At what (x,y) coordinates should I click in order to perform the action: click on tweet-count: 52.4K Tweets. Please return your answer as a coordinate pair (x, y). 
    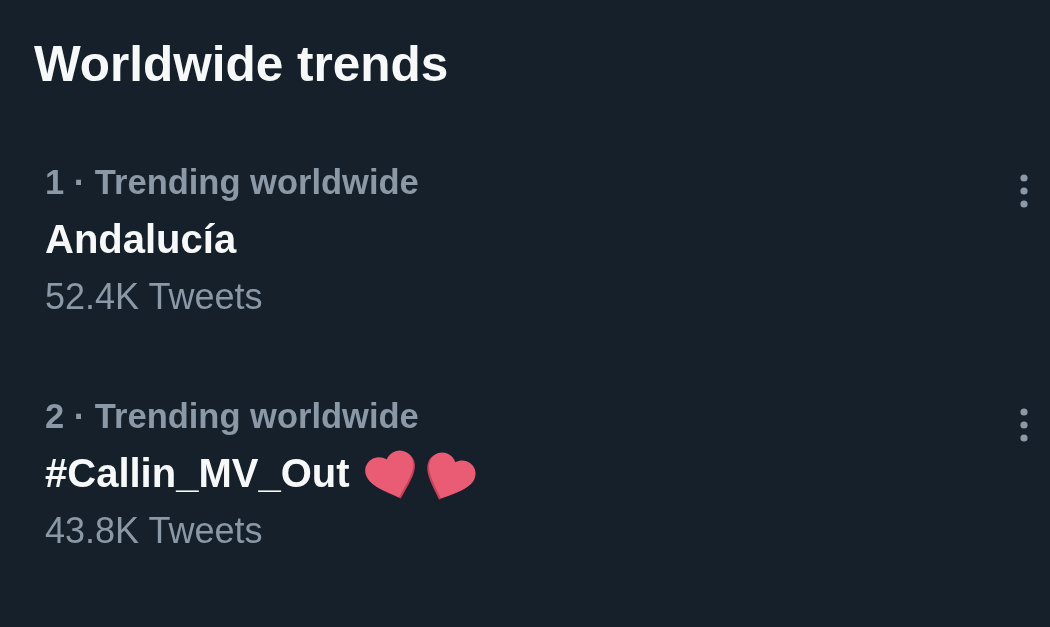
    Looking at the image, I should click on (154, 296).